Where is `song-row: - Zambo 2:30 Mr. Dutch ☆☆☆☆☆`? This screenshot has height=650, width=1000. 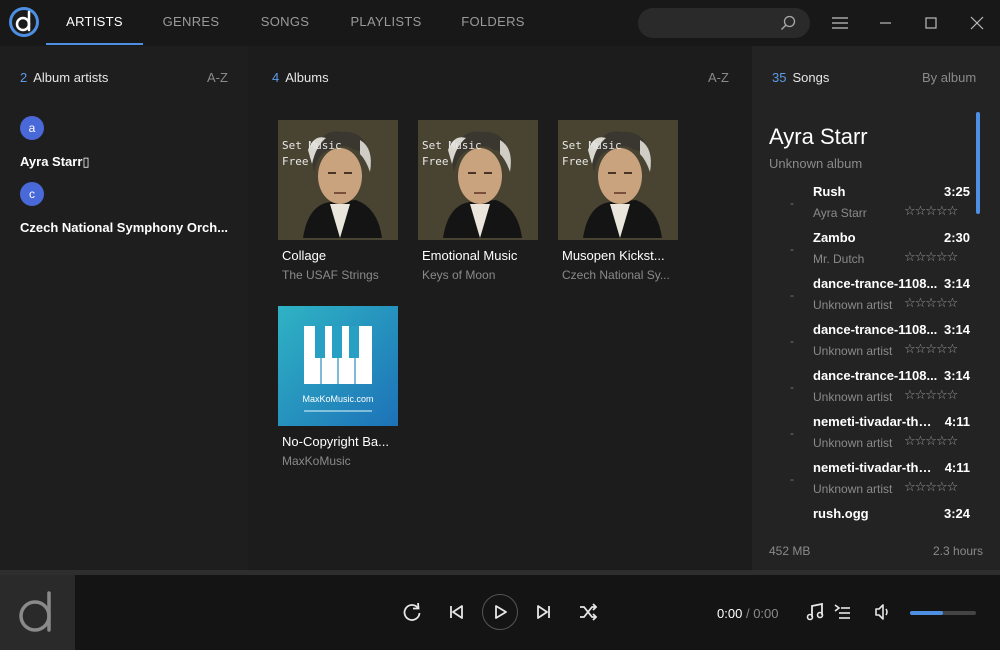
song-row: - Zambo 2:30 Mr. Dutch ☆☆☆☆☆ is located at coordinates (876, 253).